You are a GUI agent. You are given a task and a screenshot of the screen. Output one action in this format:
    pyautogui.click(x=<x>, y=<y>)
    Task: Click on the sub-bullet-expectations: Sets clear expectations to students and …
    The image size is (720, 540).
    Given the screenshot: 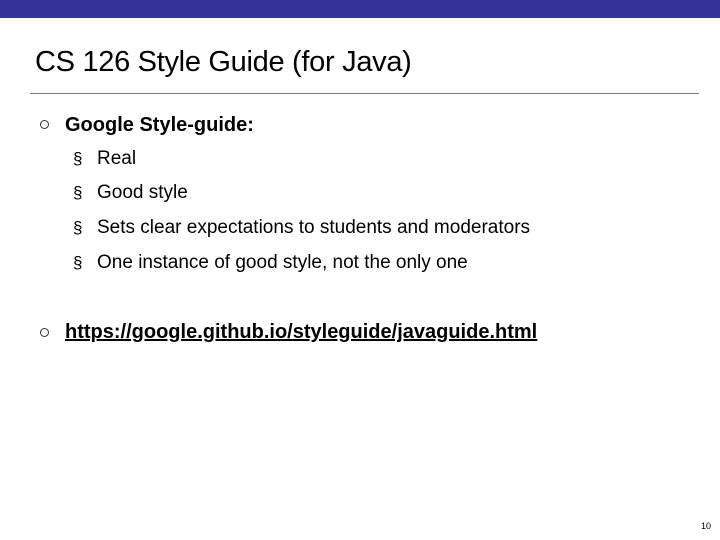 What is the action you would take?
    pyautogui.click(x=314, y=227)
    